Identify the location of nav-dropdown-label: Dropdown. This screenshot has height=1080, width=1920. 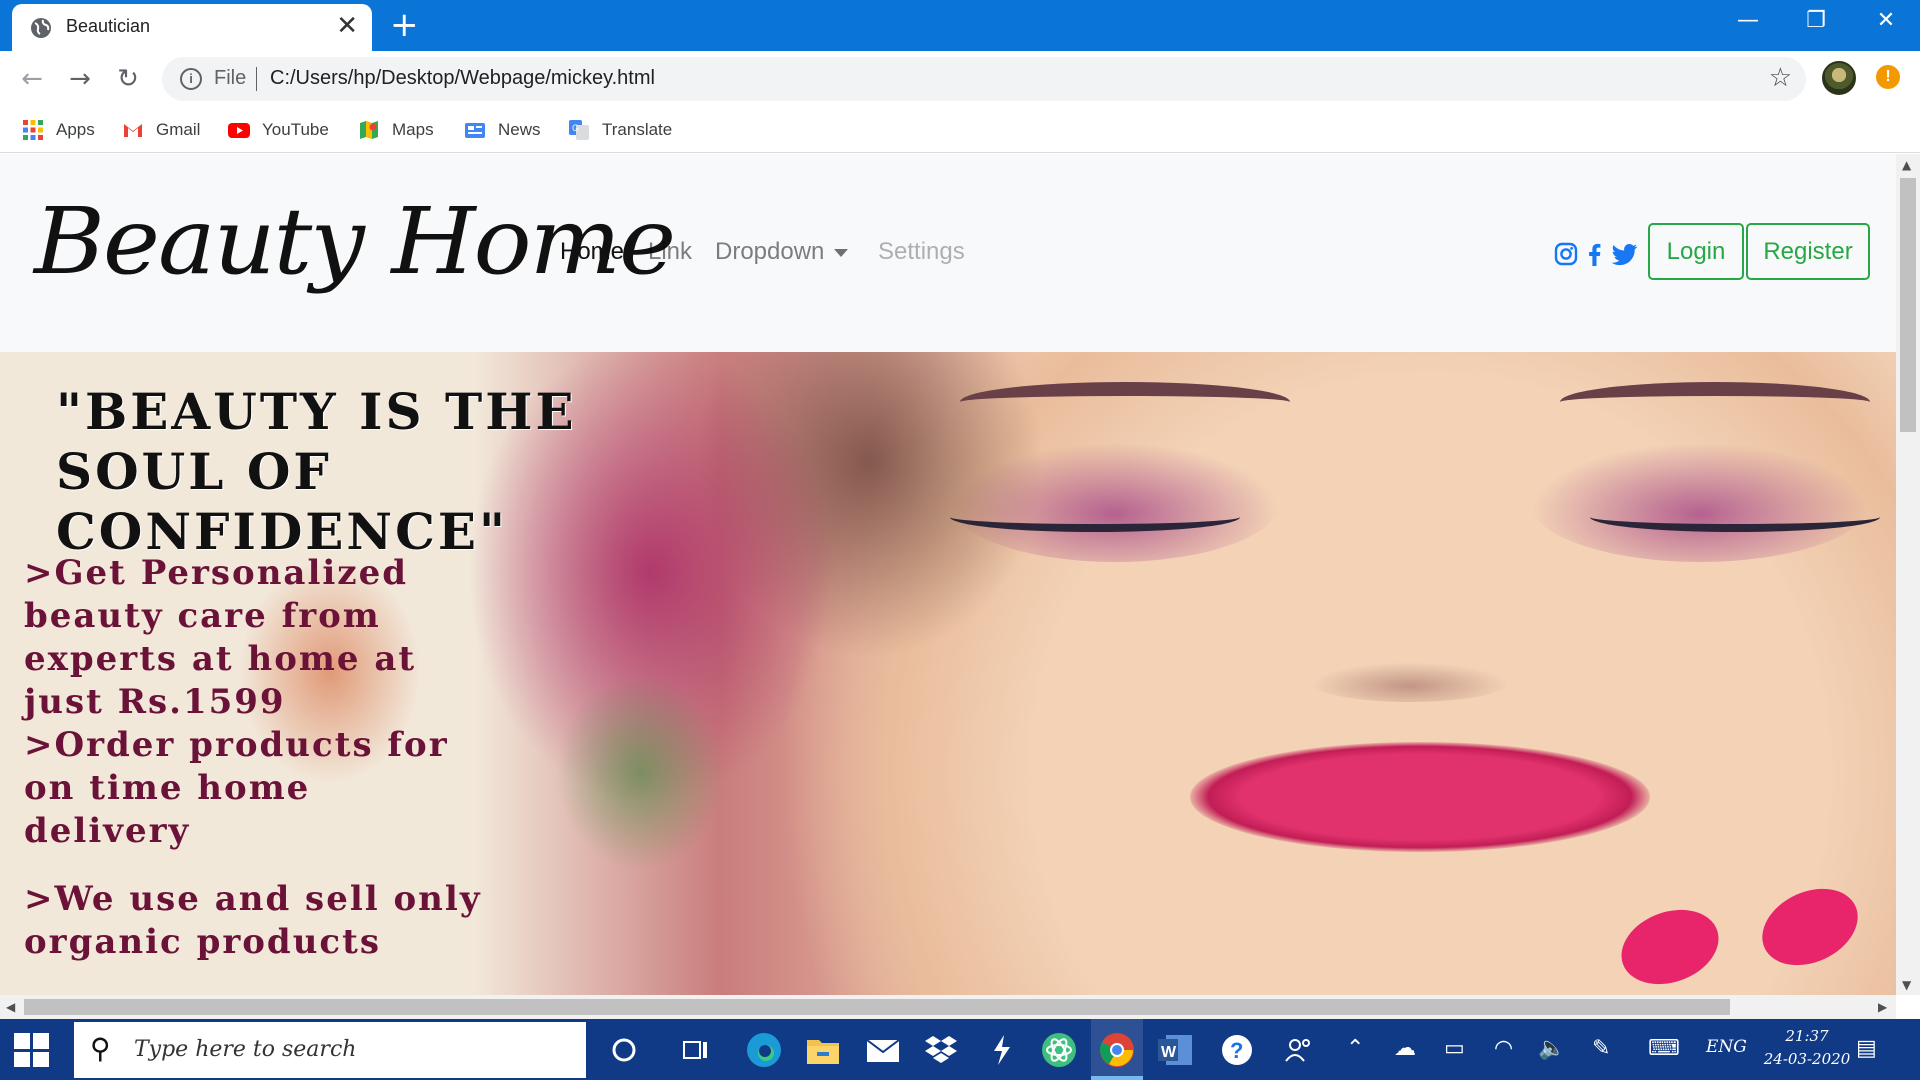
(770, 251).